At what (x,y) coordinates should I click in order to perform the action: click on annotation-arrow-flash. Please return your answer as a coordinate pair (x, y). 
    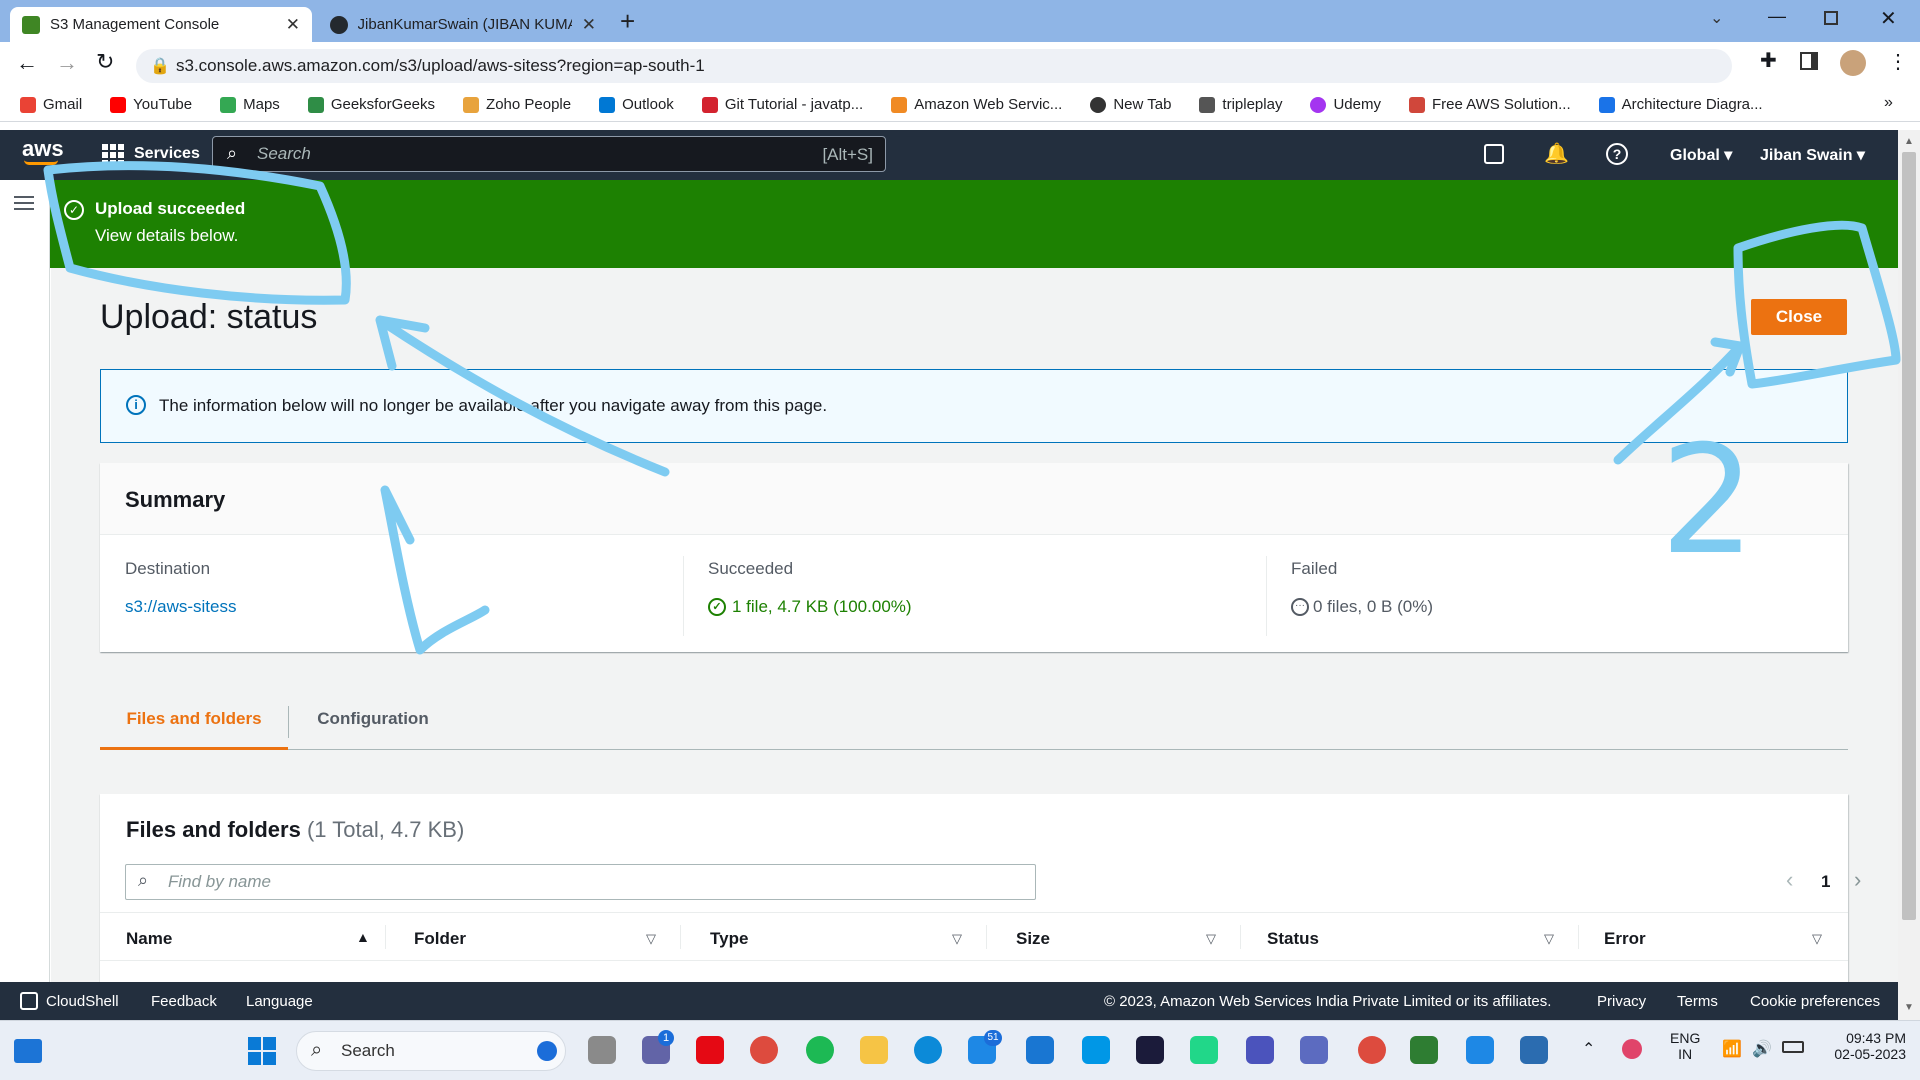
    Looking at the image, I should click on (522, 396).